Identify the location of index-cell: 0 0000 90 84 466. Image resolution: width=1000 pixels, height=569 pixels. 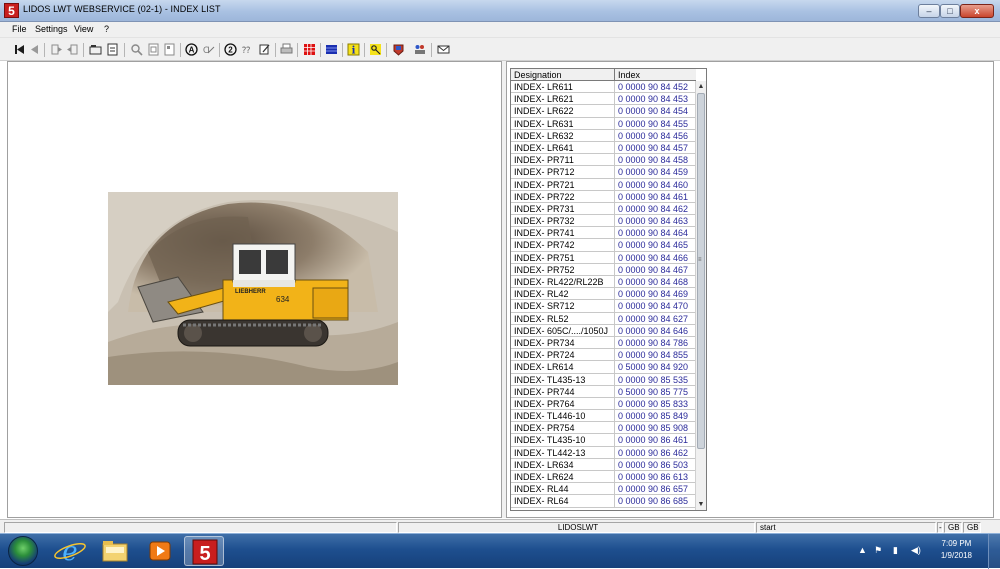
(655, 258).